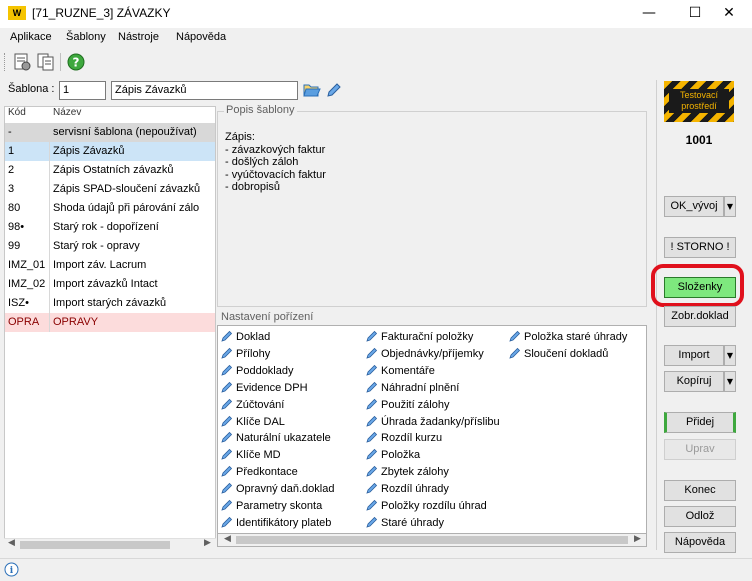  Describe the element at coordinates (419, 338) in the screenshot. I see `settings-item: Fakturační položky` at that location.